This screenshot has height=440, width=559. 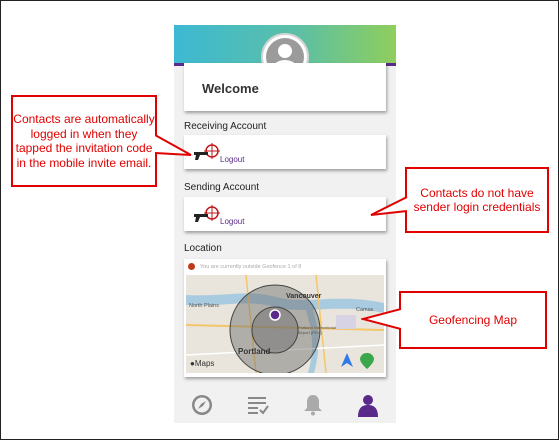 I want to click on receiving-account-label: Receiving Account, so click(x=225, y=126).